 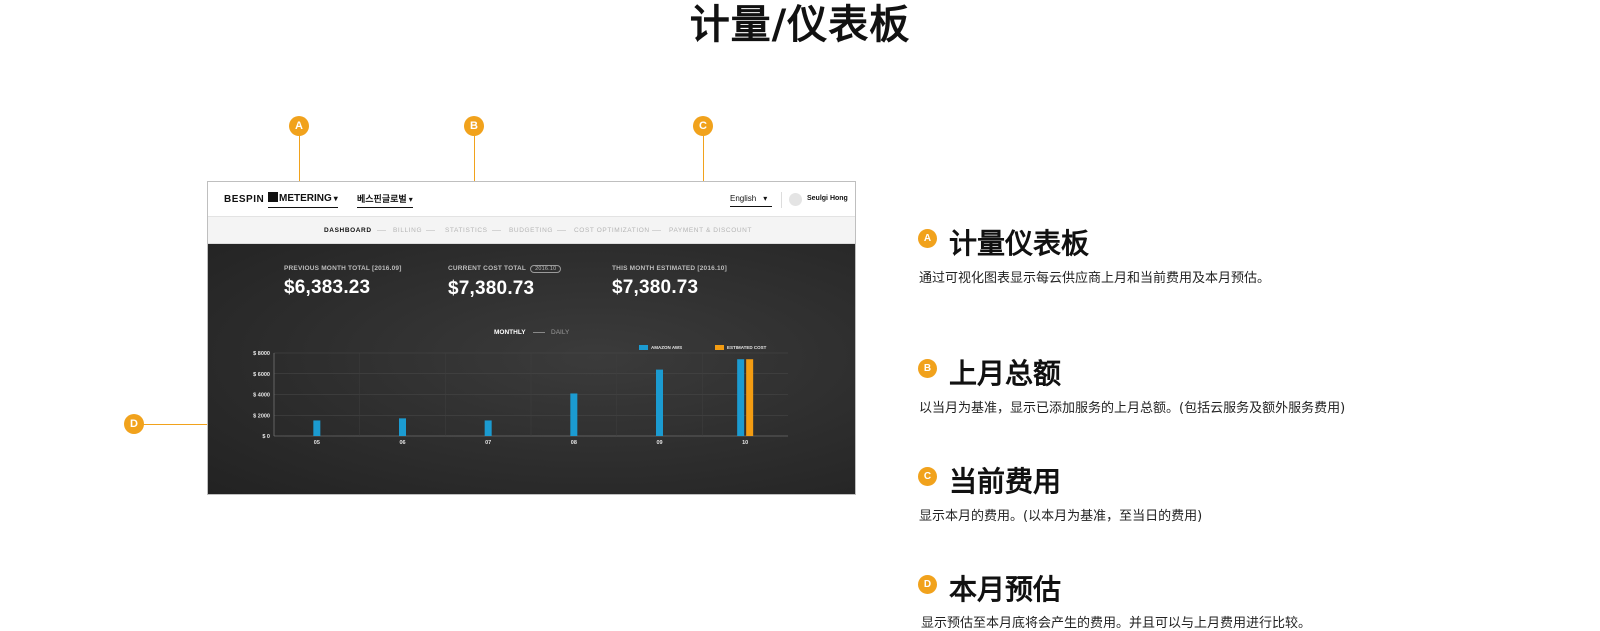 I want to click on bar-10-estimated, so click(x=750, y=397).